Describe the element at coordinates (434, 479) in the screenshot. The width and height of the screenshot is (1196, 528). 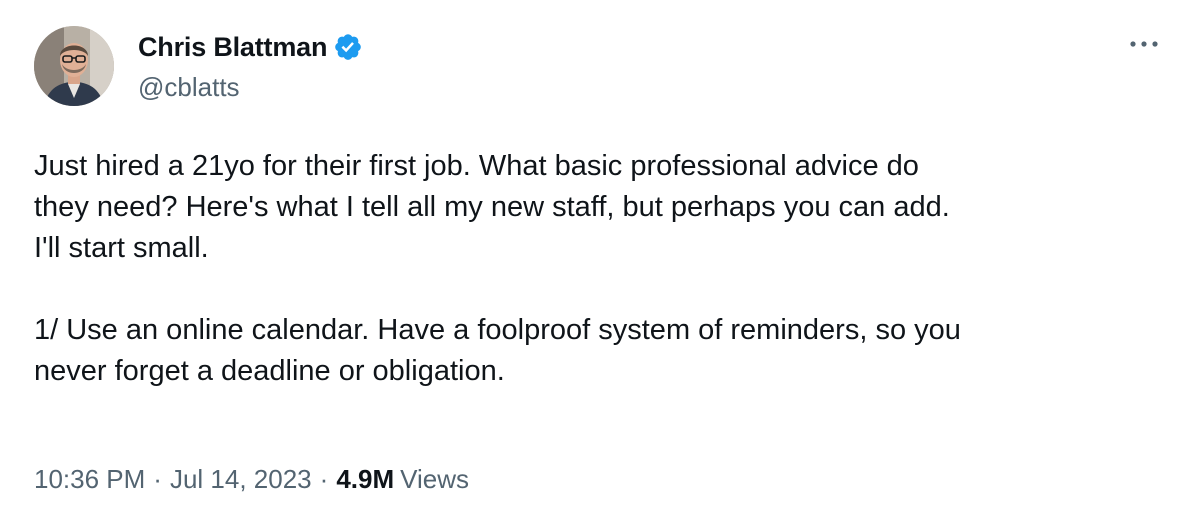
I see `views-label: Views` at that location.